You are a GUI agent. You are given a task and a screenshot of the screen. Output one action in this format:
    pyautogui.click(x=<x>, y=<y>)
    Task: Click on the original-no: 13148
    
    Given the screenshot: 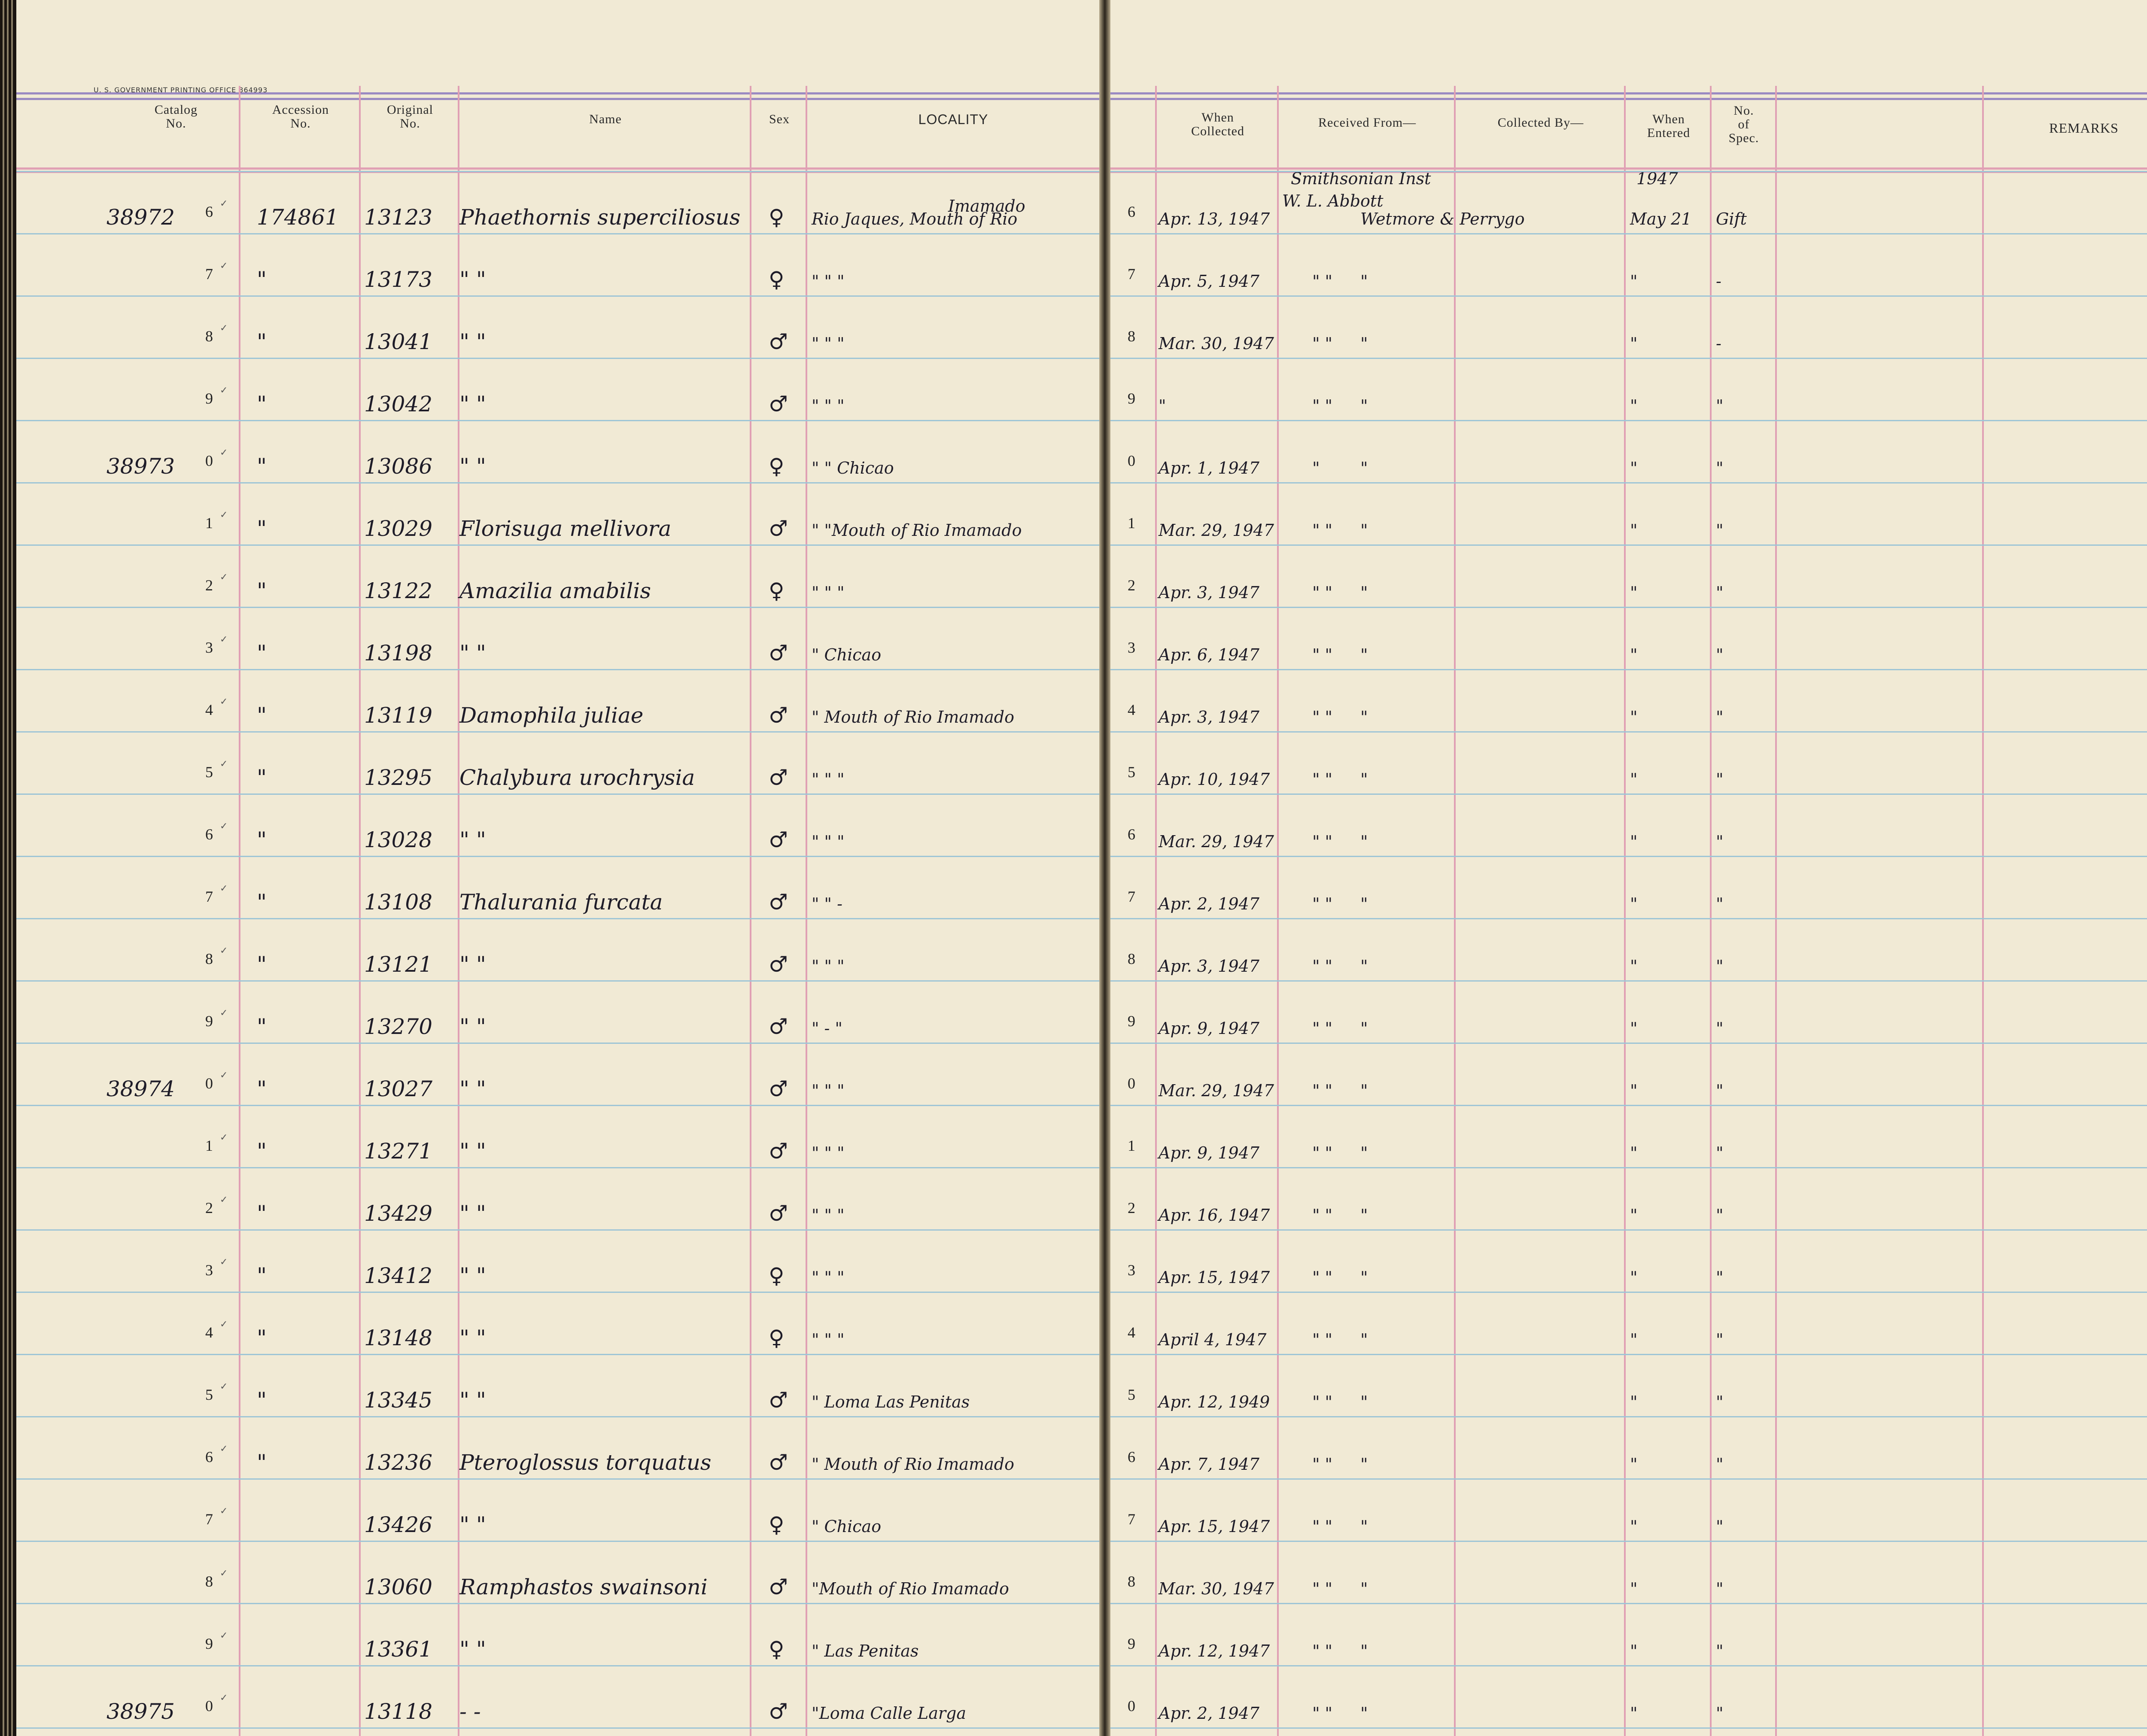 What is the action you would take?
    pyautogui.click(x=398, y=1338)
    